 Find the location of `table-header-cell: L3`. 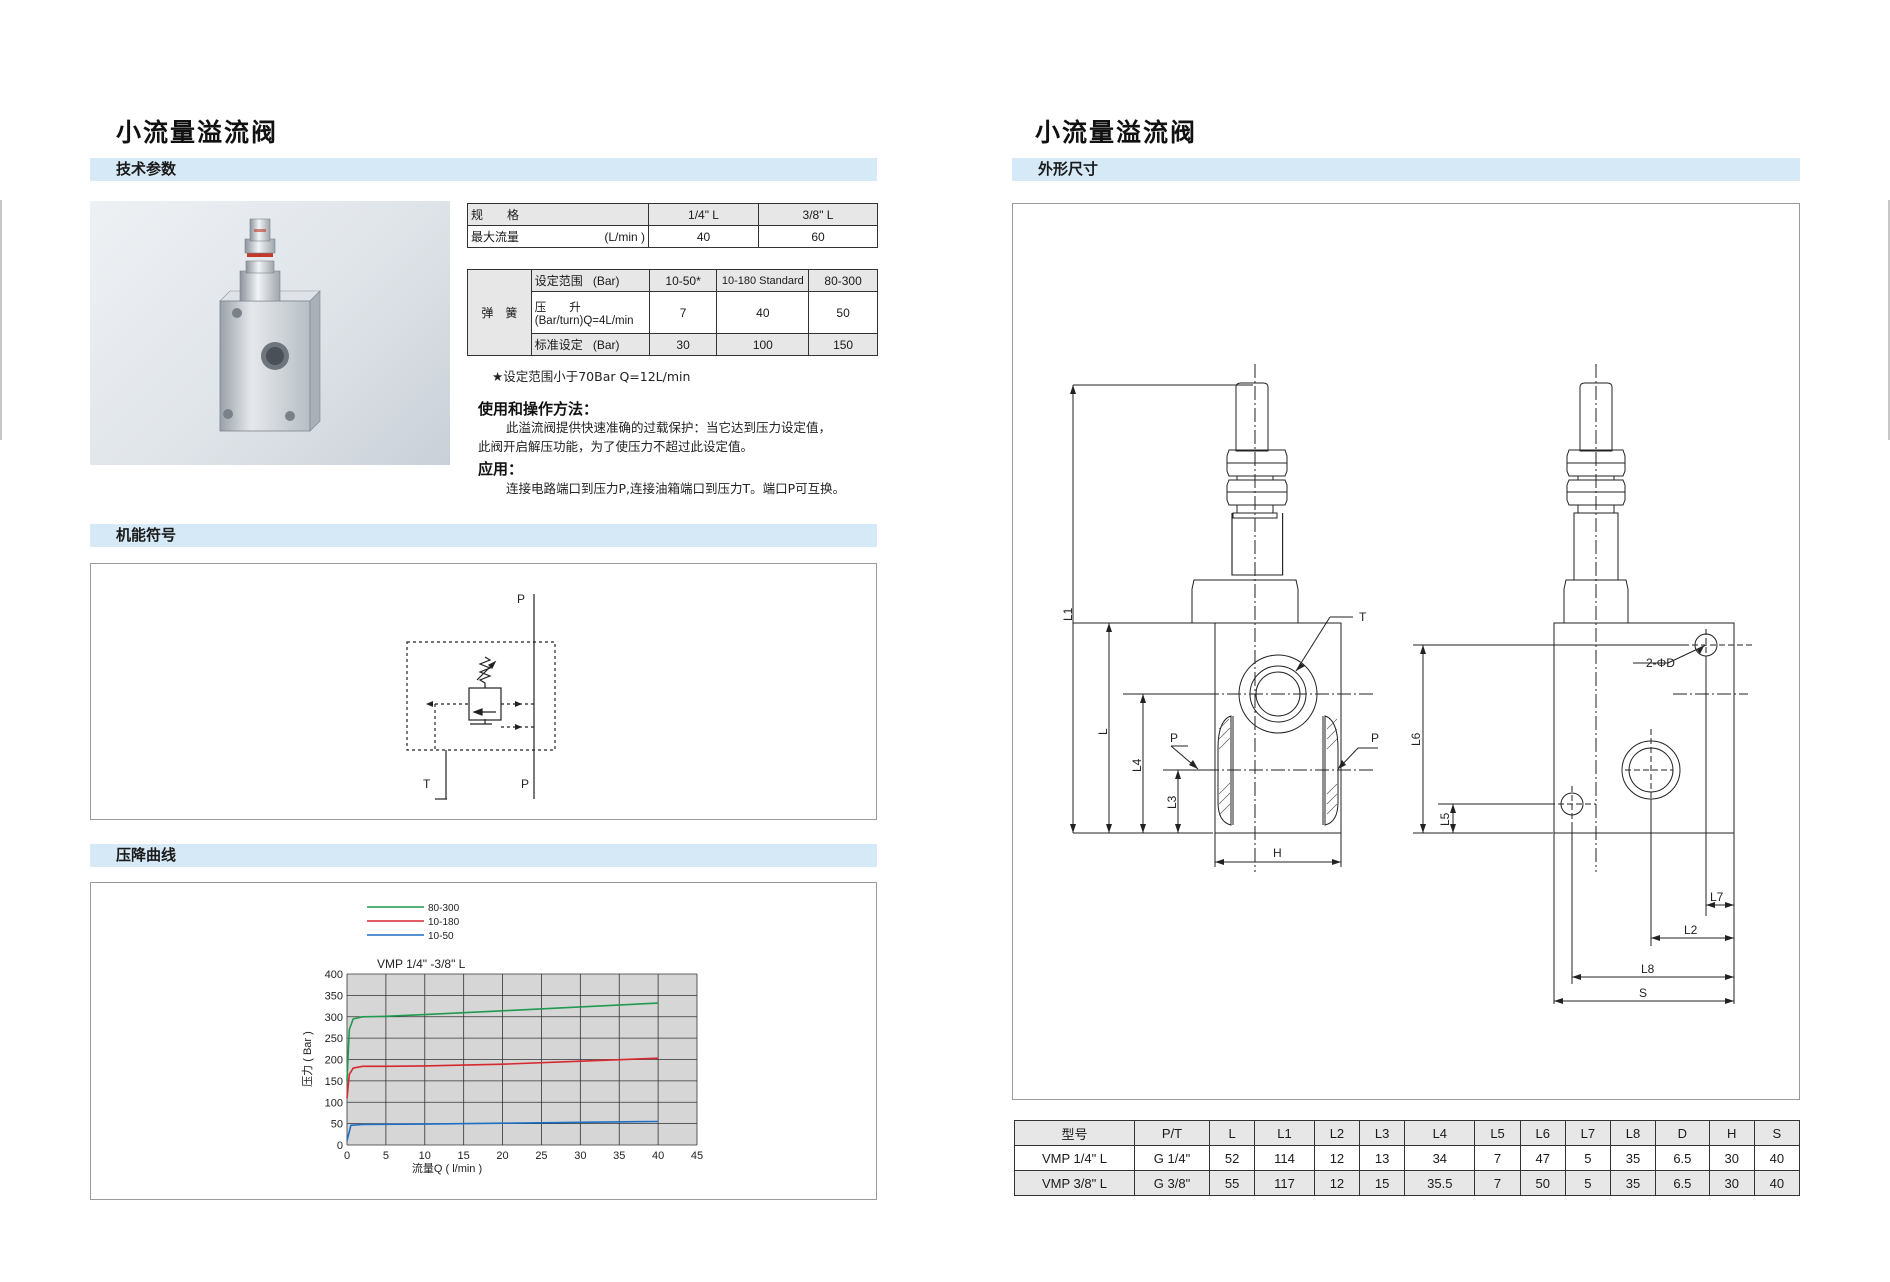

table-header-cell: L3 is located at coordinates (1382, 1133).